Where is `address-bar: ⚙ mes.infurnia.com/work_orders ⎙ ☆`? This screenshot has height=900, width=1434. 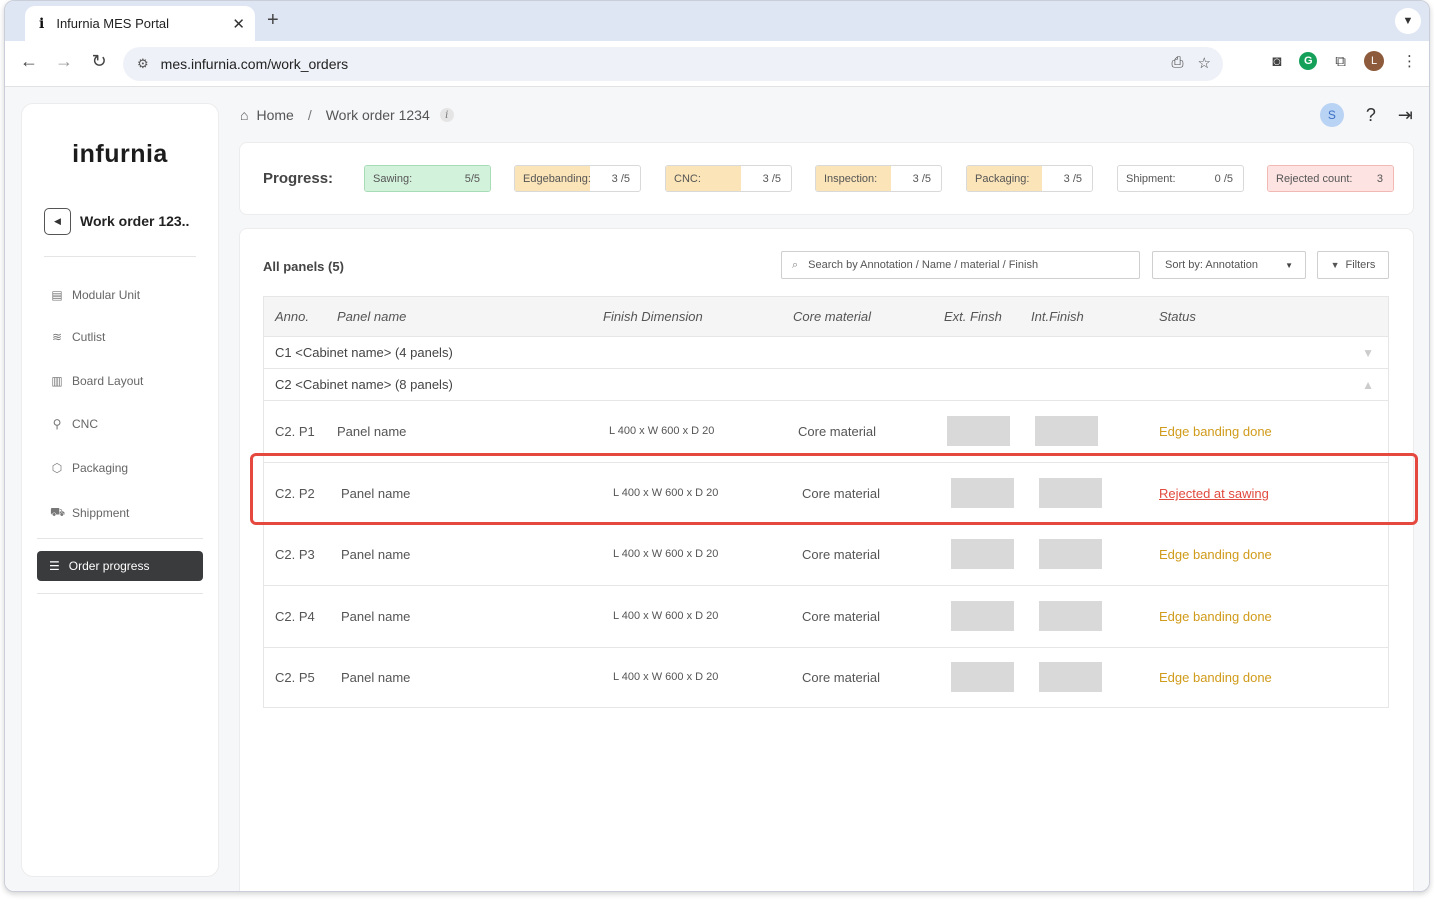 address-bar: ⚙ mes.infurnia.com/work_orders ⎙ ☆ is located at coordinates (673, 64).